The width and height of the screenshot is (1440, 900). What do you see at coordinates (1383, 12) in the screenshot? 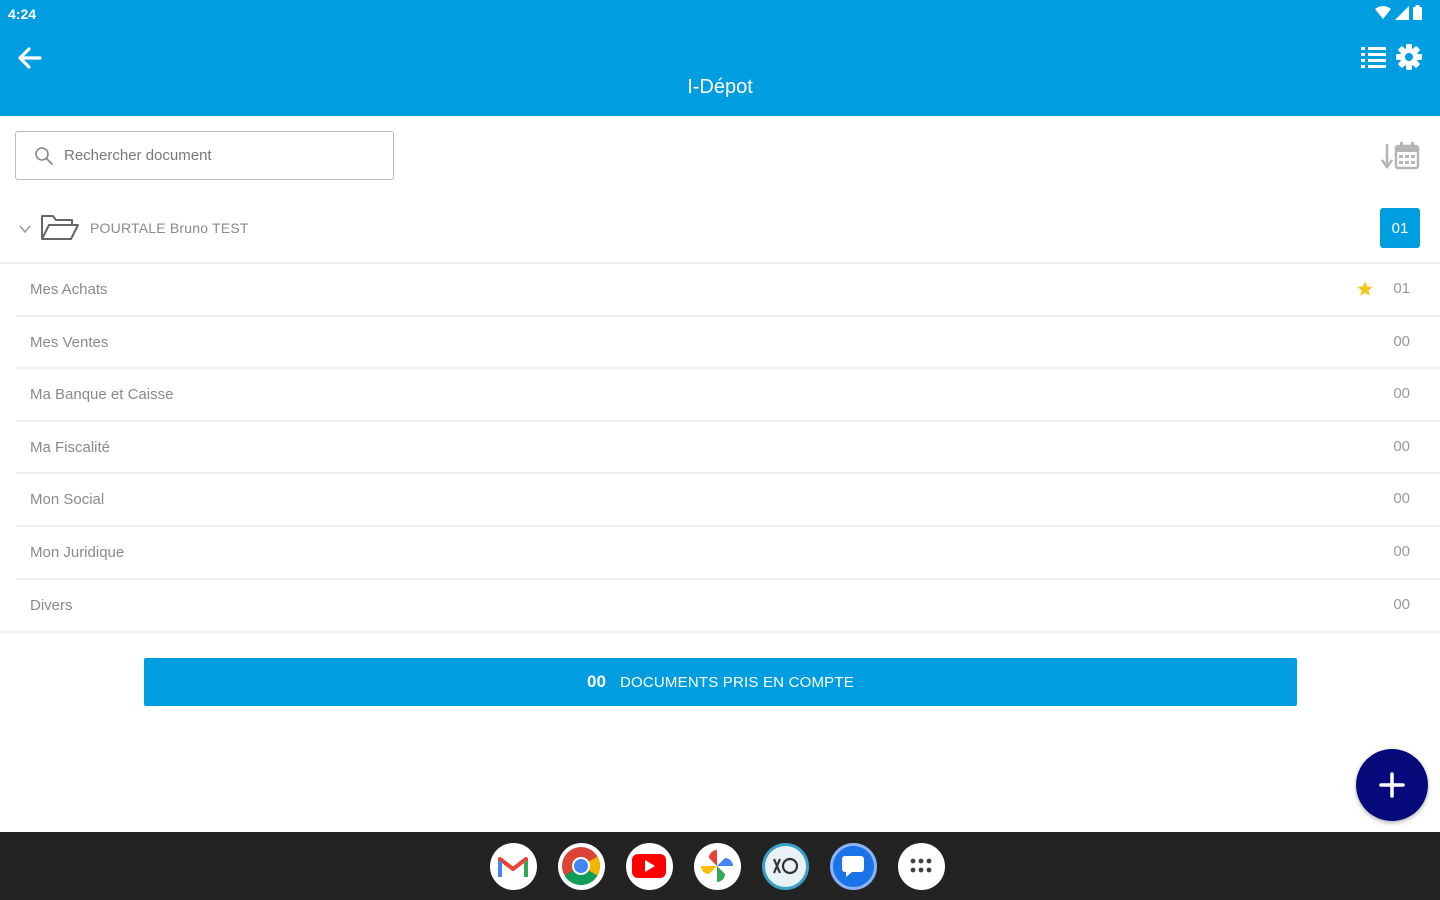
I see `wifi-icon` at bounding box center [1383, 12].